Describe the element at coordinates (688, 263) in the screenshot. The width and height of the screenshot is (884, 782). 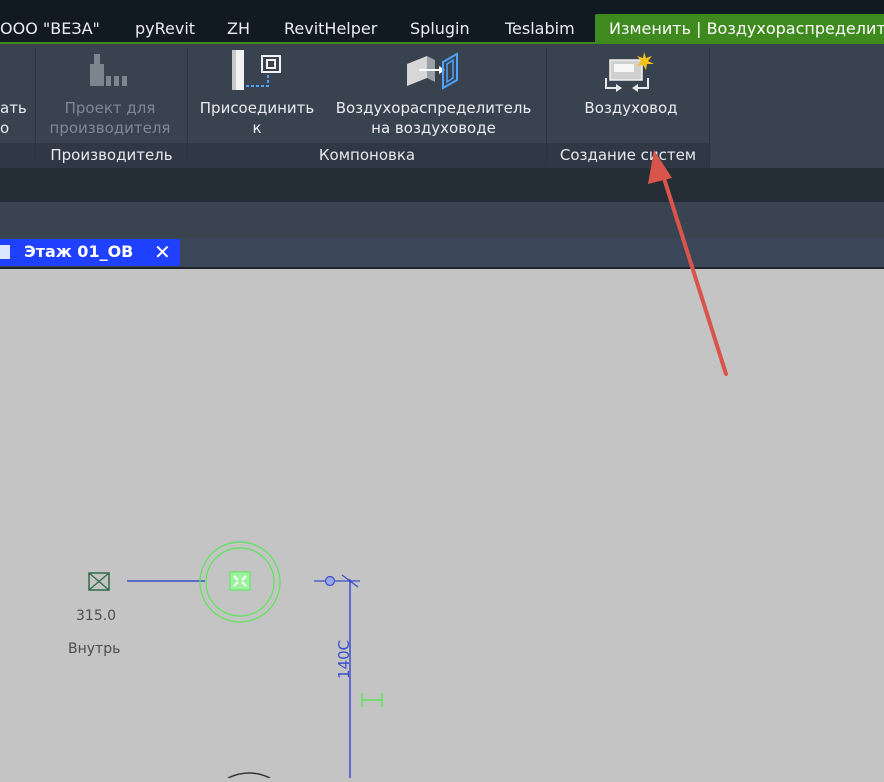
I see `annotation-arrow` at that location.